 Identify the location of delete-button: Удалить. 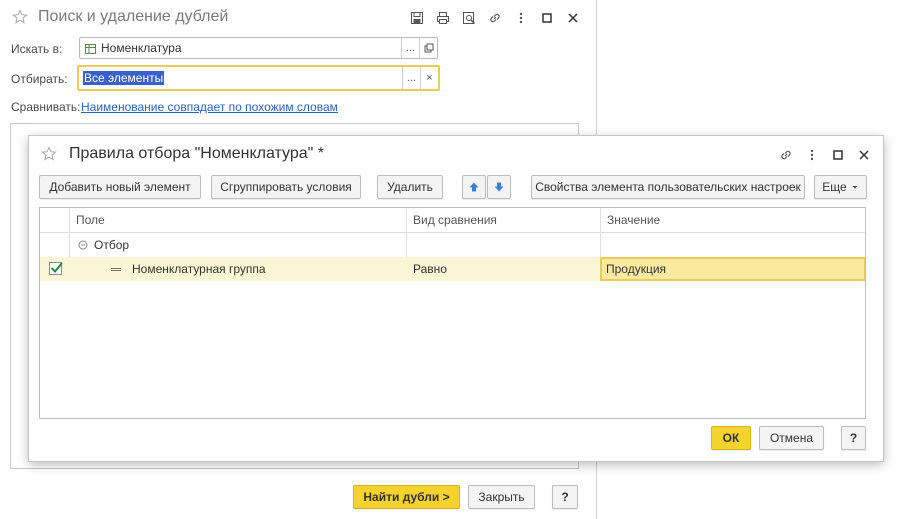
(410, 187).